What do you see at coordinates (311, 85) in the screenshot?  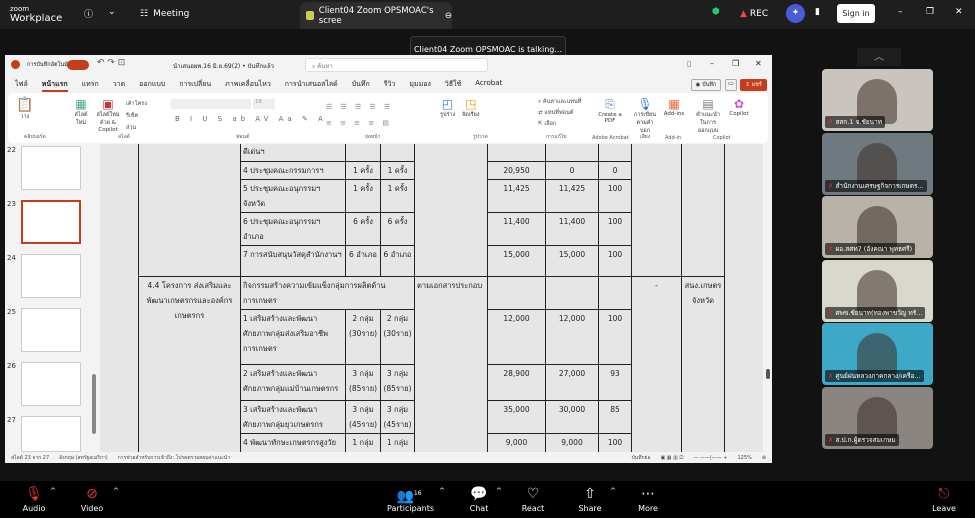 I see `tab-slideshow: การนำเสนอสไลด์` at bounding box center [311, 85].